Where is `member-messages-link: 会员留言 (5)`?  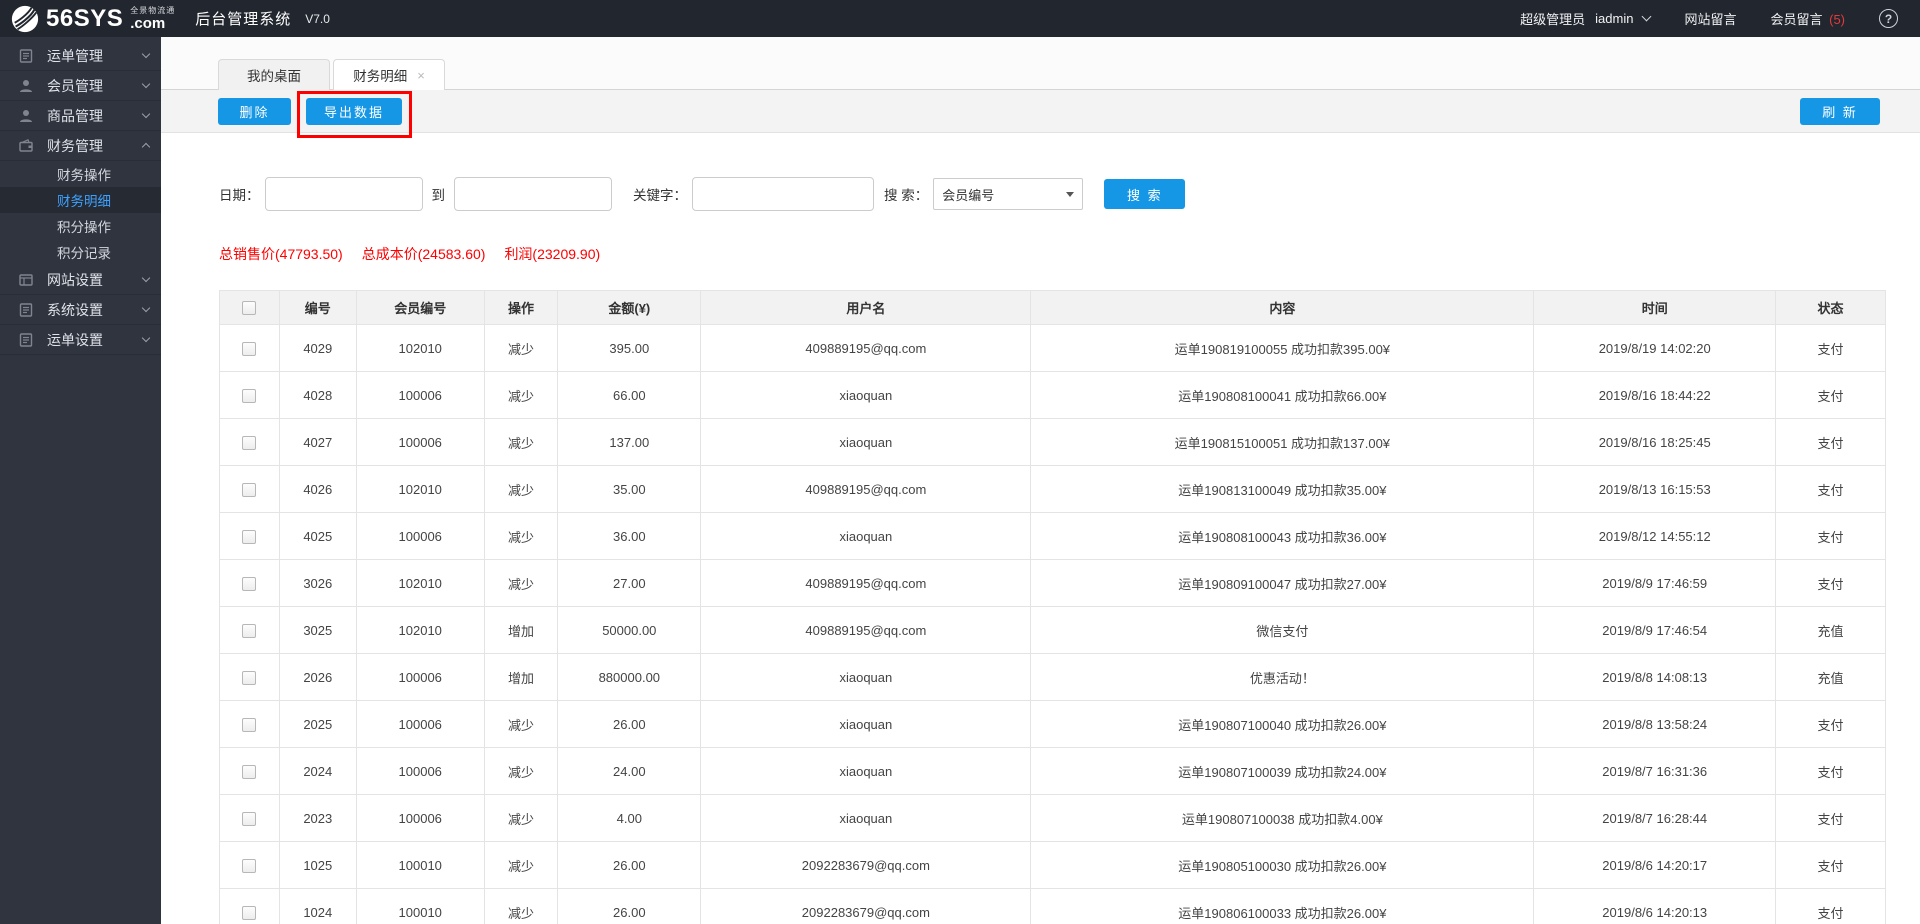
member-messages-link: 会员留言 (5) is located at coordinates (1807, 18).